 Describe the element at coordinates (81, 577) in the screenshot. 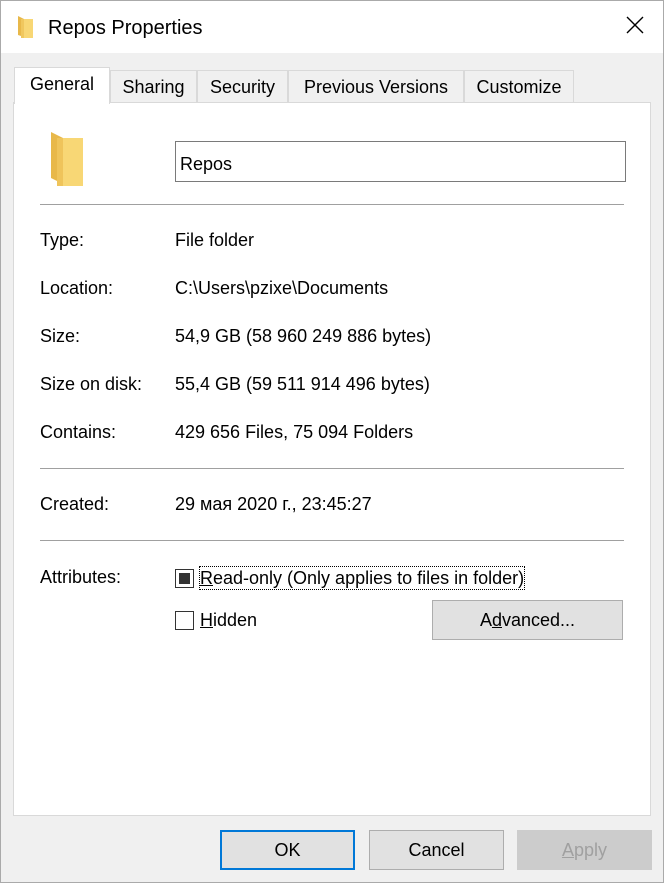

I see `attributes-label: Attributes:` at that location.